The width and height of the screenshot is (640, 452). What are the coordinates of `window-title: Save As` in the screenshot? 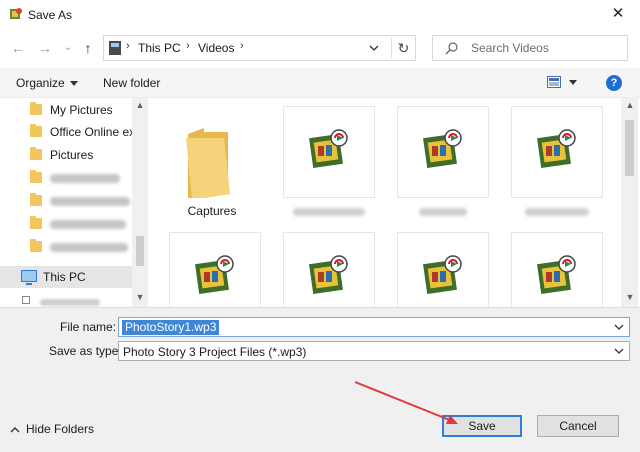 It's located at (50, 15).